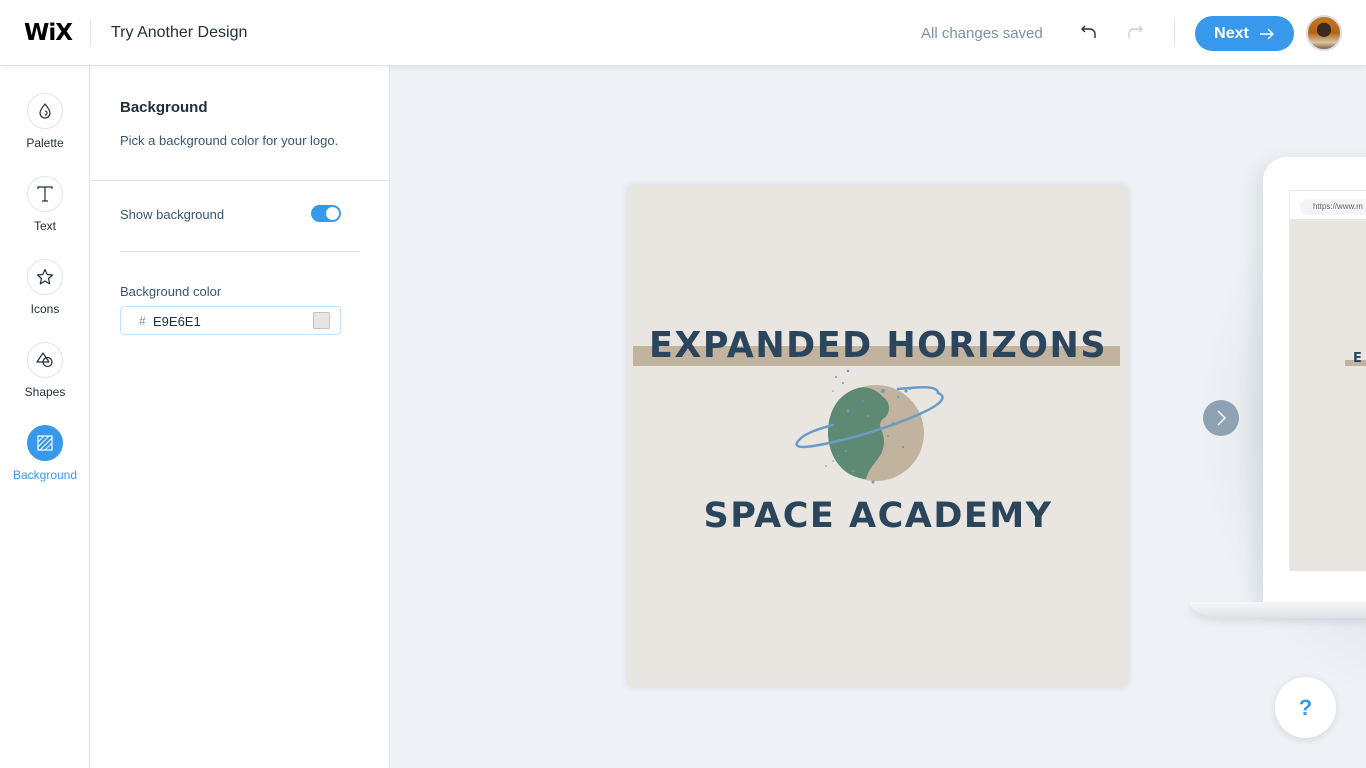  Describe the element at coordinates (45, 143) in the screenshot. I see `rail-label: Palette` at that location.